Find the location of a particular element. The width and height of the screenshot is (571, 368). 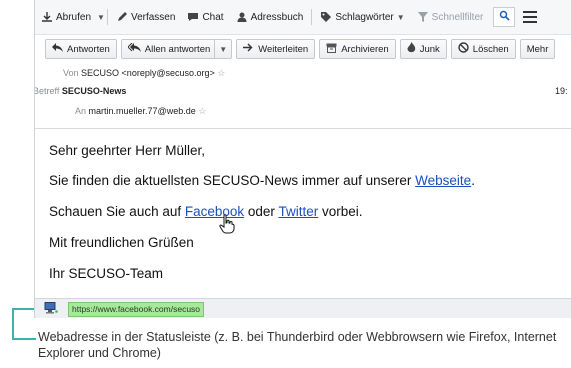

adressbuch-label: Adressbuch is located at coordinates (277, 17).